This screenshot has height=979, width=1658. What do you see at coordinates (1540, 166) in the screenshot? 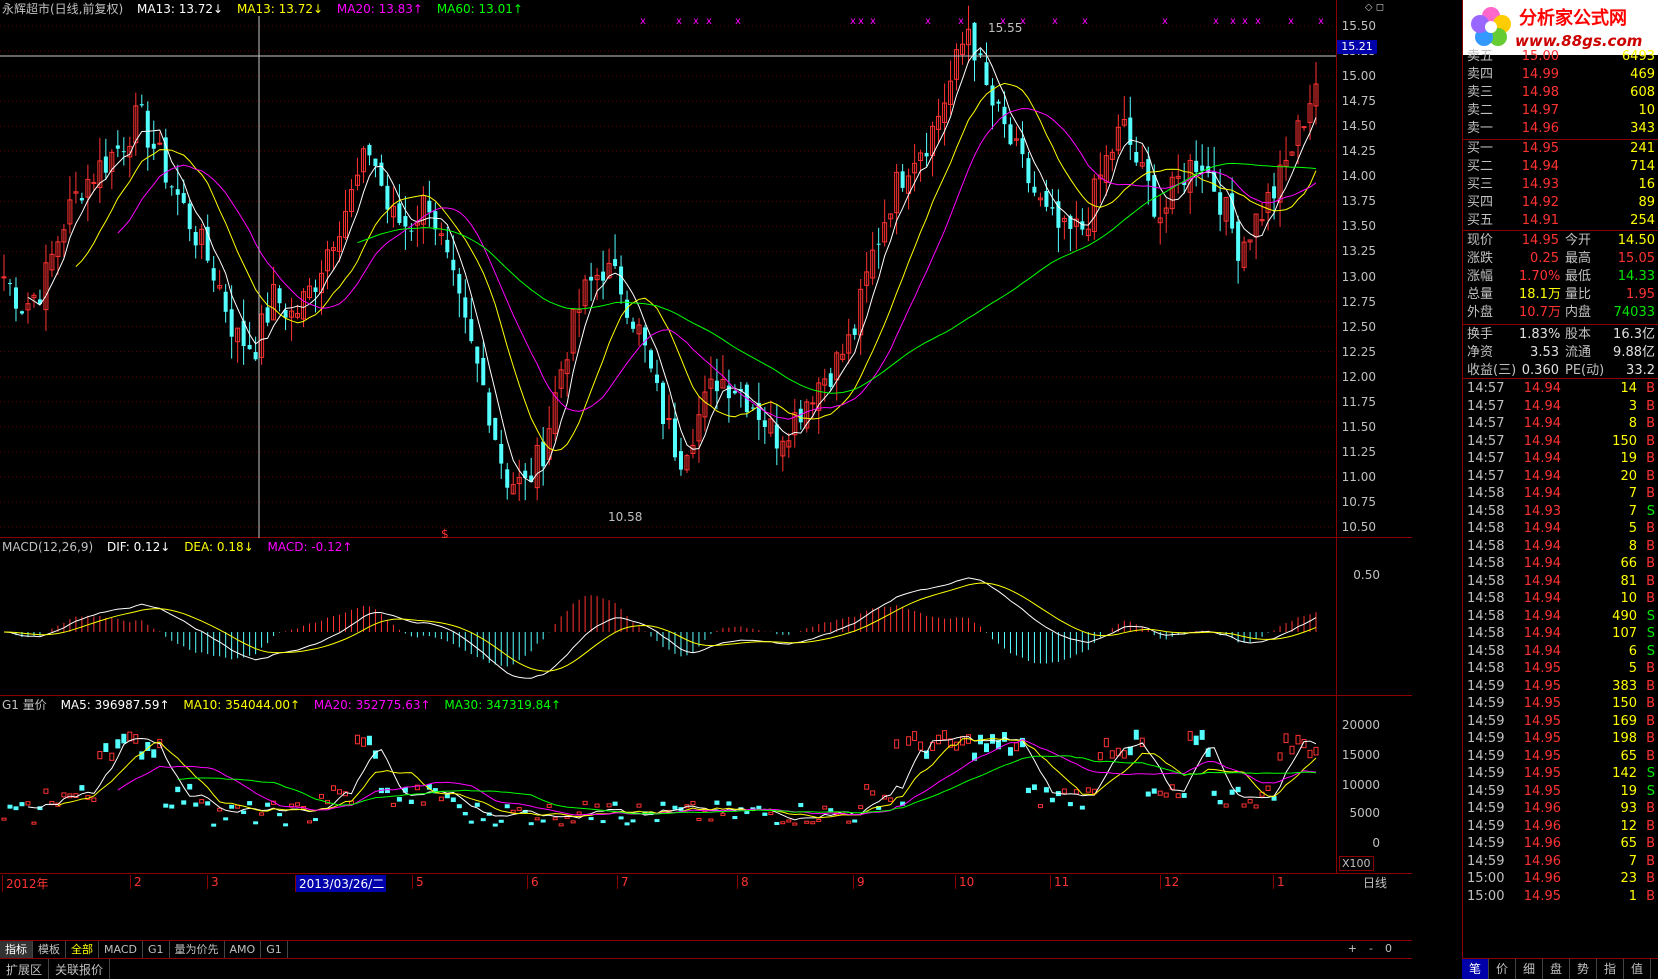
I see `quote-price: 14.94` at bounding box center [1540, 166].